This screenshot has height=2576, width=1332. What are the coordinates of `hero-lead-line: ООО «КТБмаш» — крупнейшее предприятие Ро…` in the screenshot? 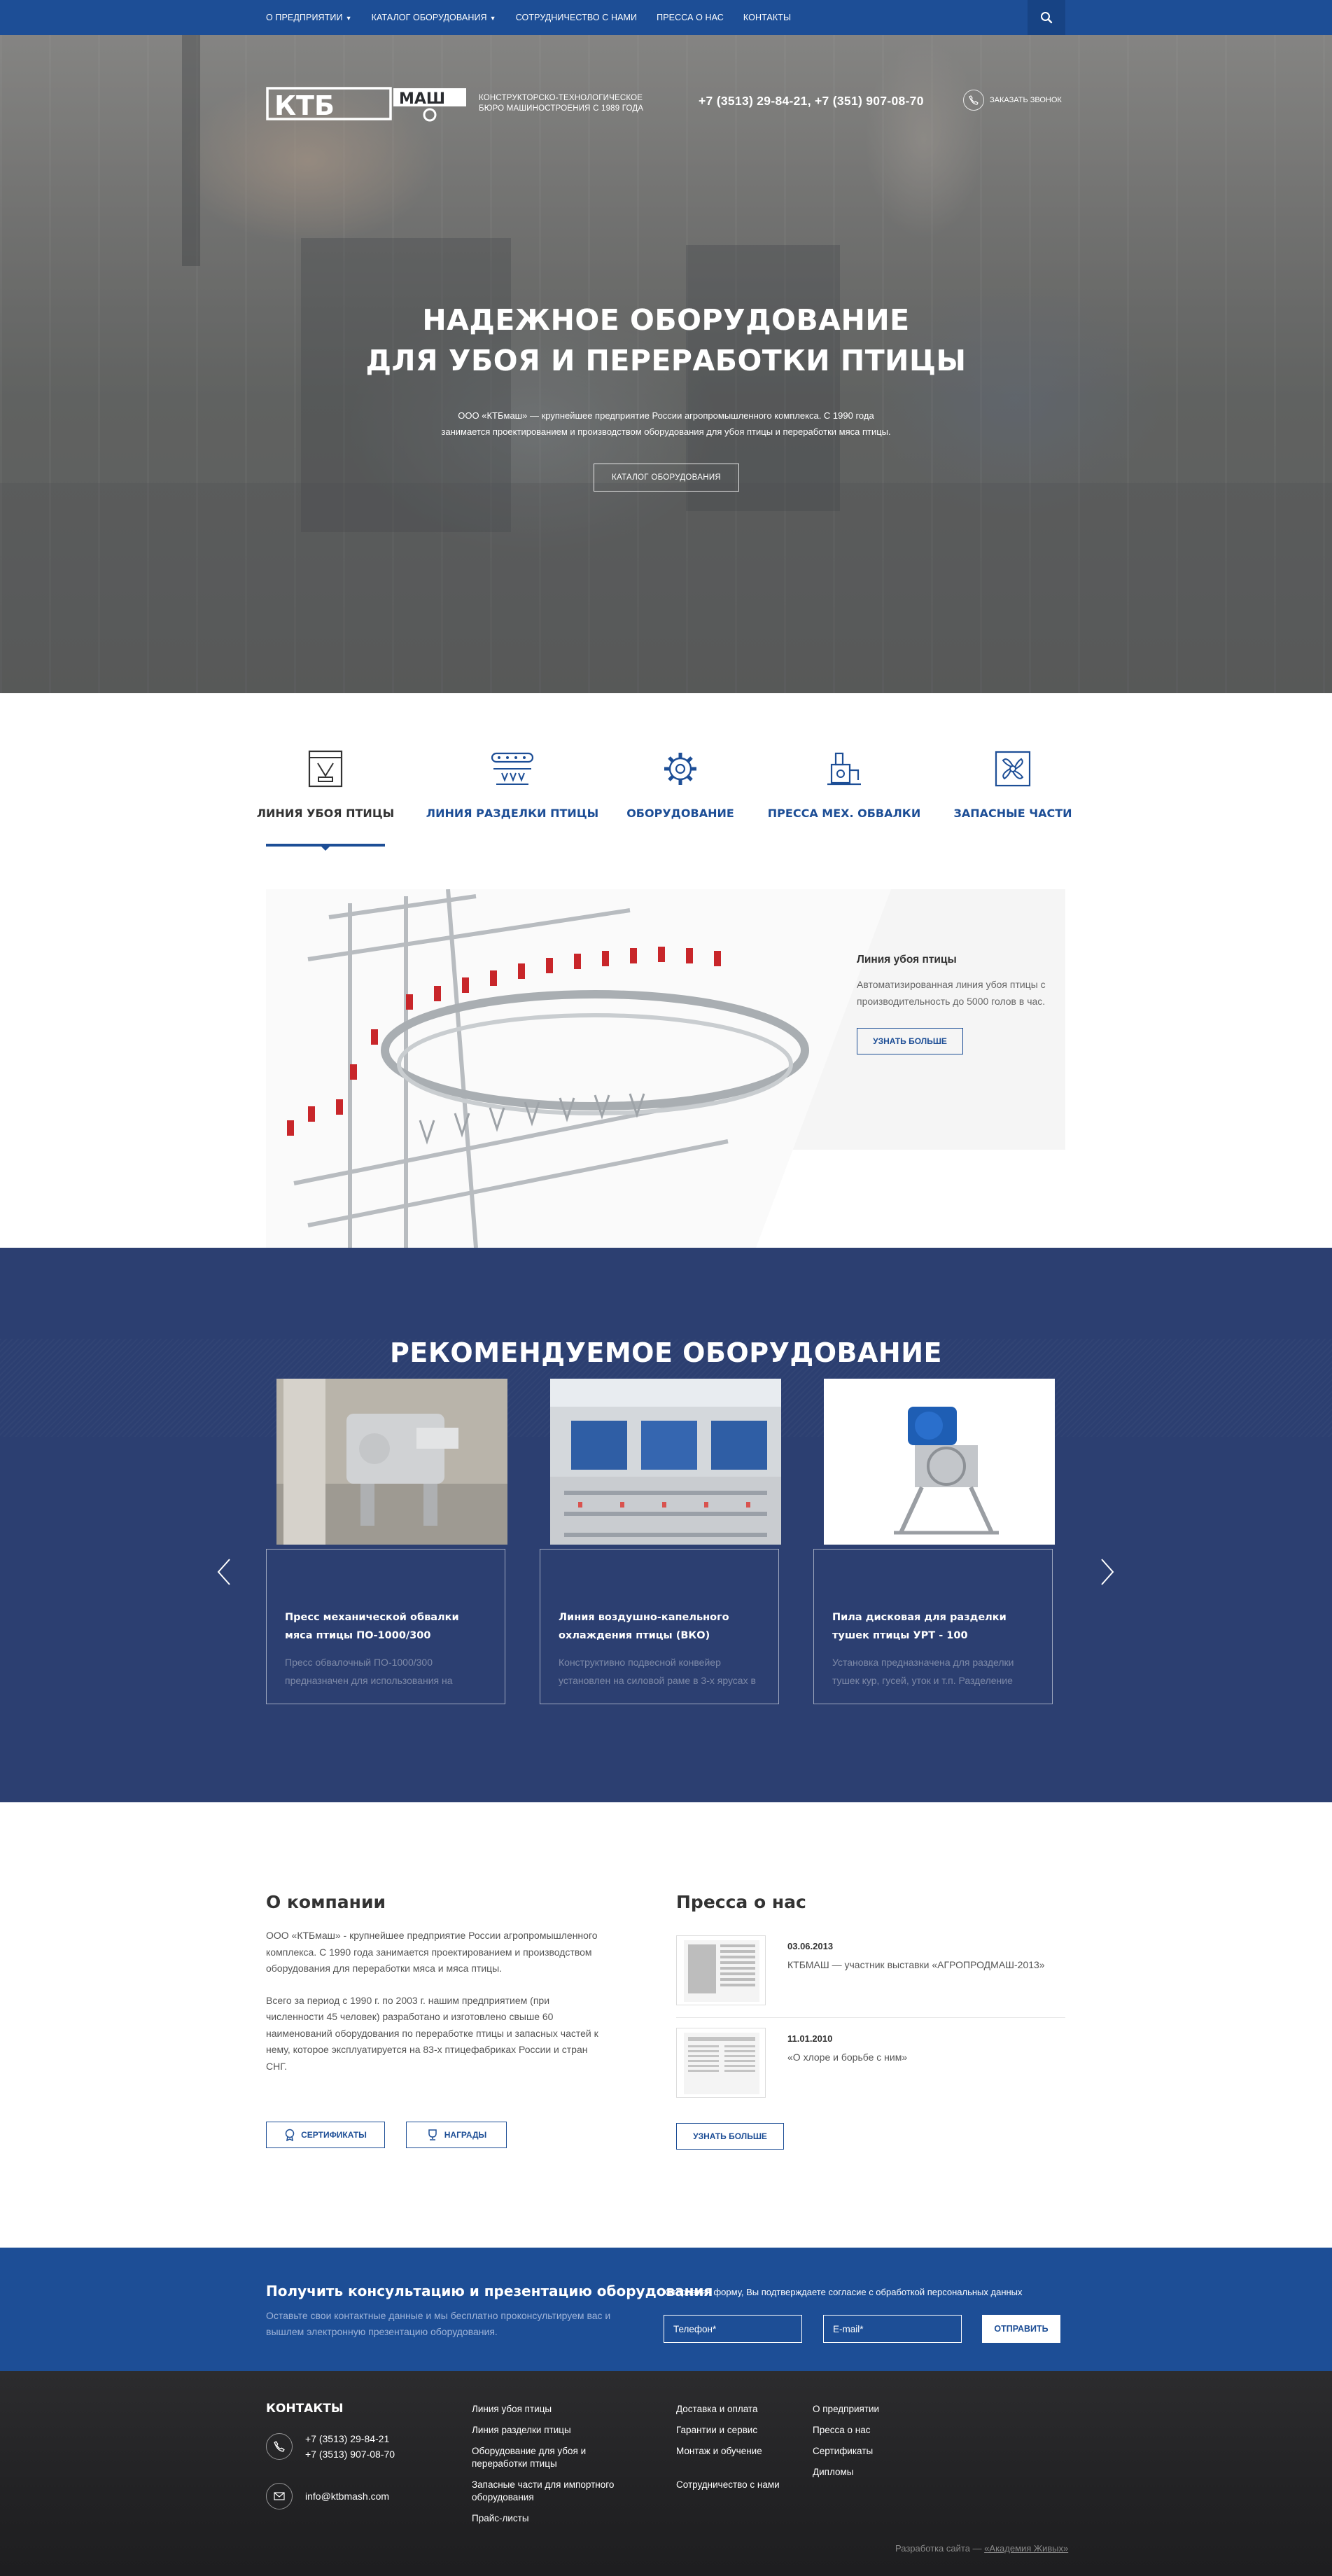 It's located at (666, 415).